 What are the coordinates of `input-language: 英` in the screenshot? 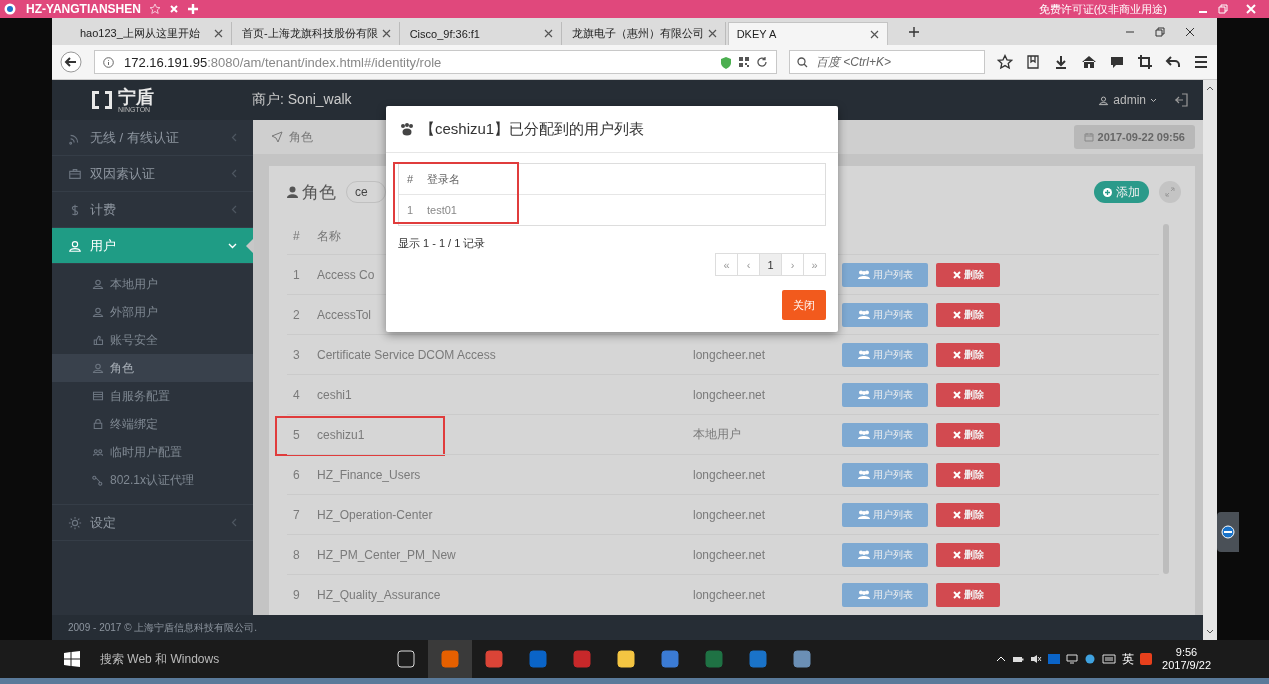 It's located at (1128, 659).